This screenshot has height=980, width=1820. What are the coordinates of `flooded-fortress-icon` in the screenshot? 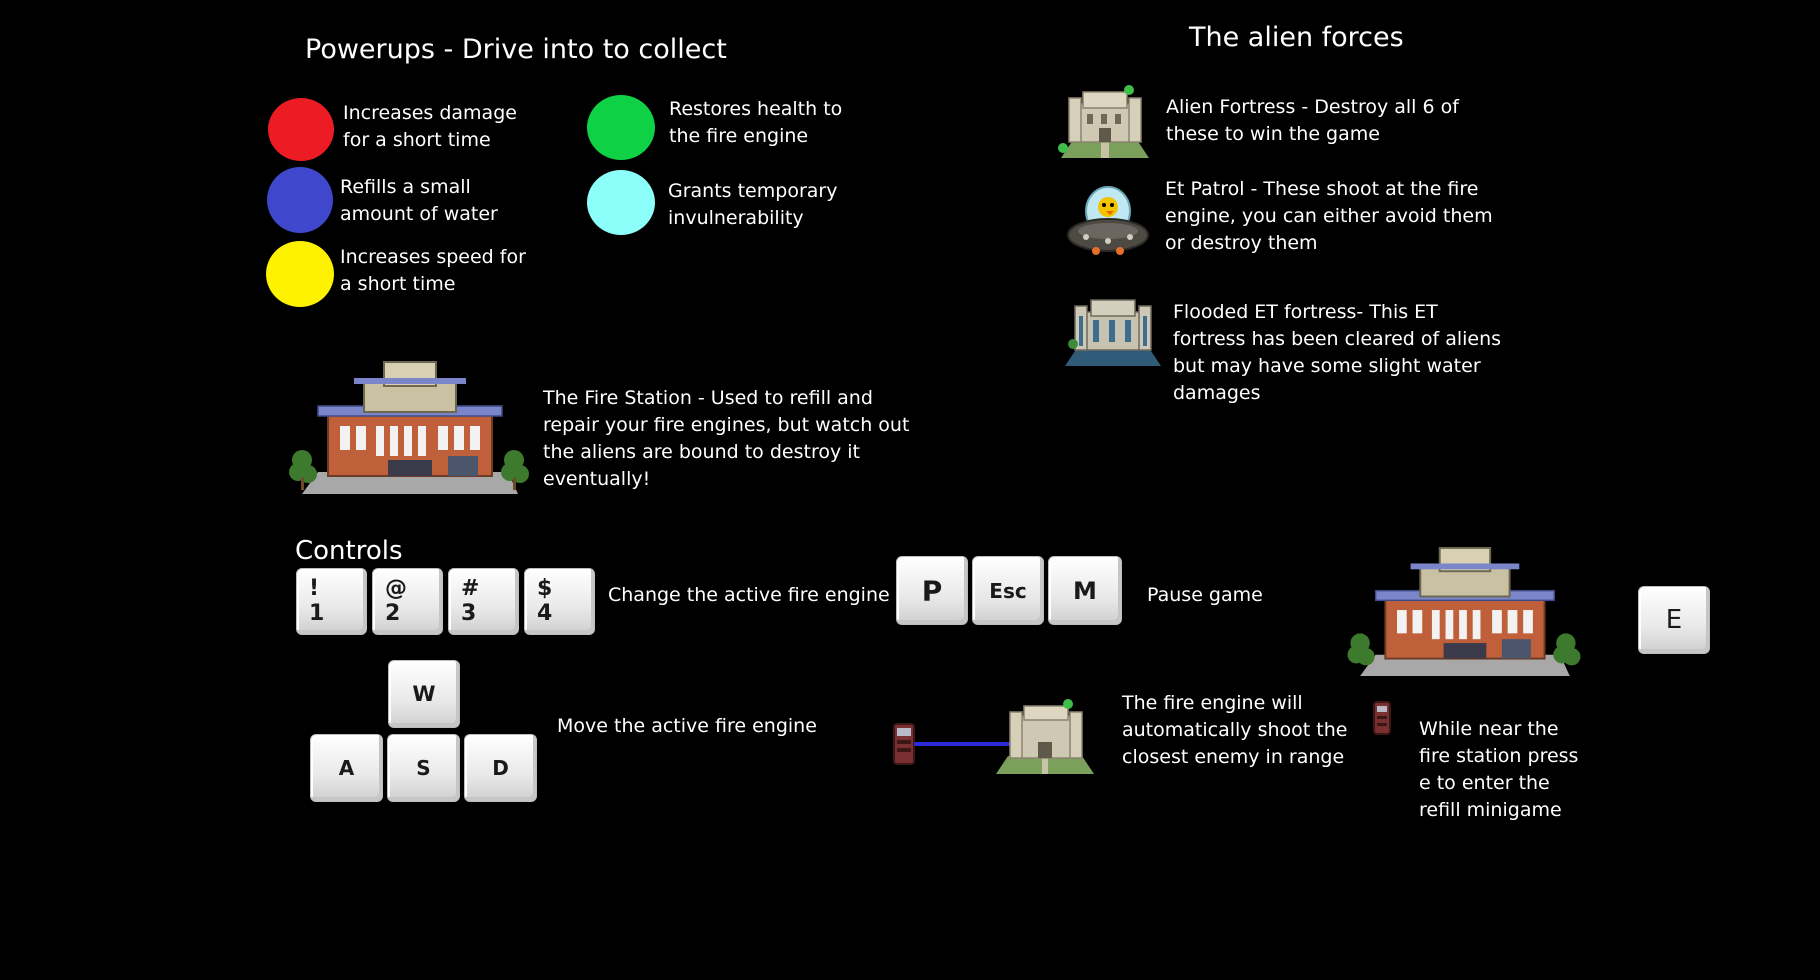 It's located at (1113, 332).